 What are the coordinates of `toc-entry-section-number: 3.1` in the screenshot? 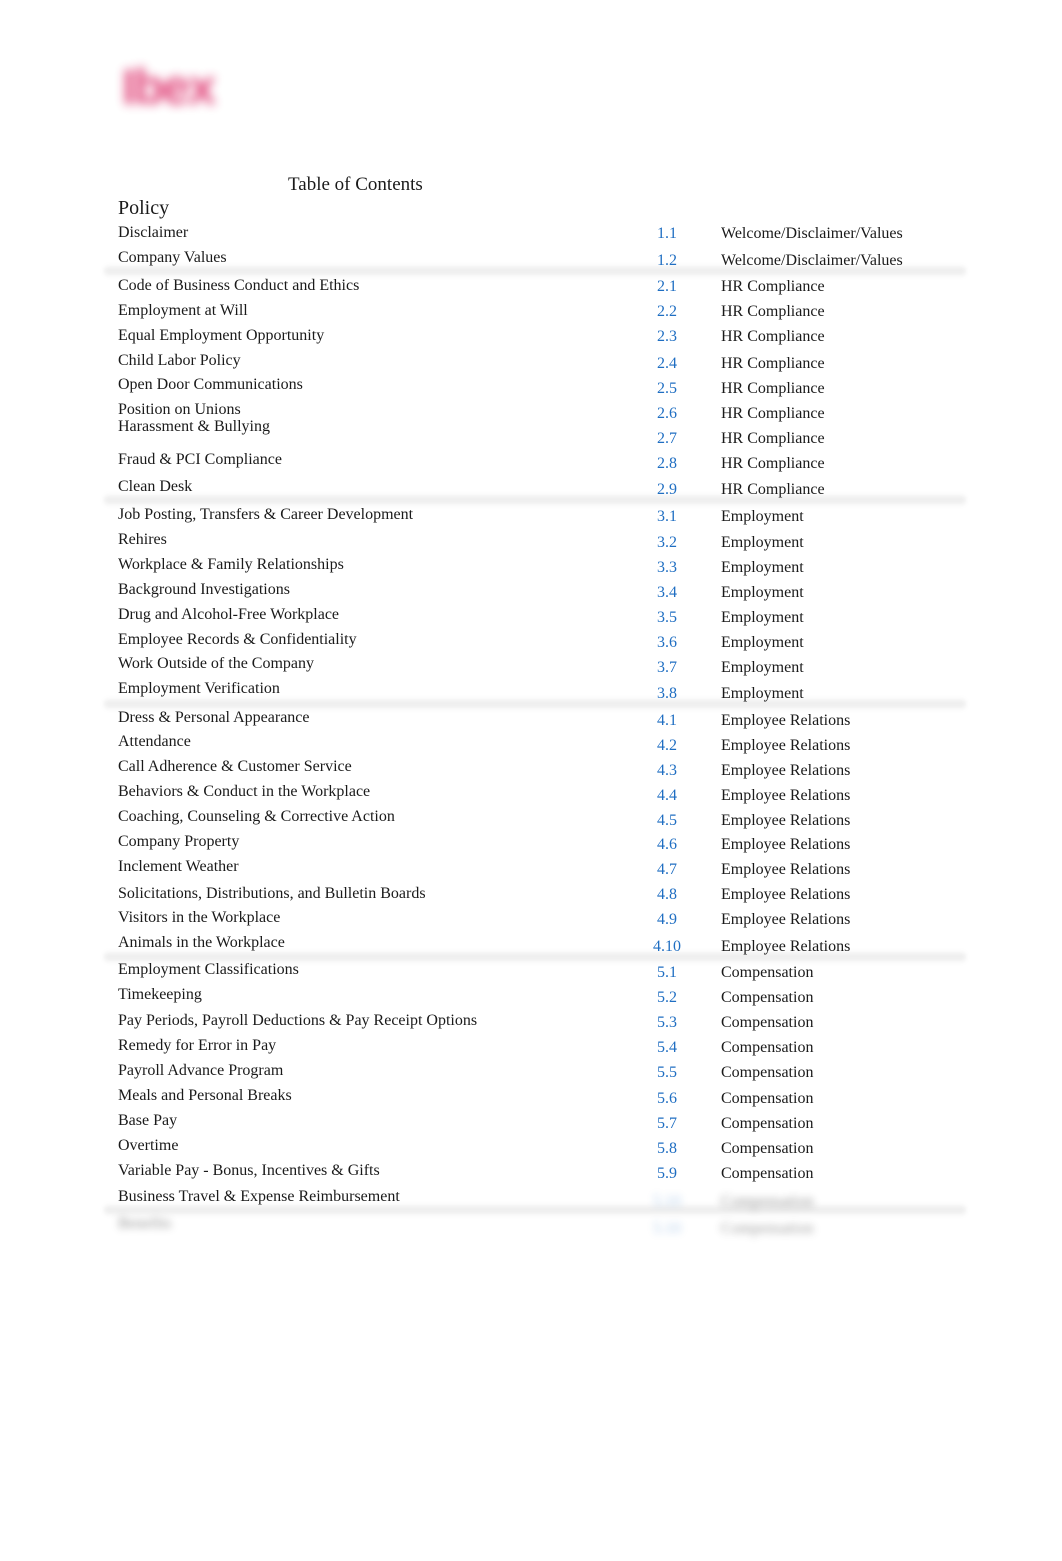 It's located at (667, 517).